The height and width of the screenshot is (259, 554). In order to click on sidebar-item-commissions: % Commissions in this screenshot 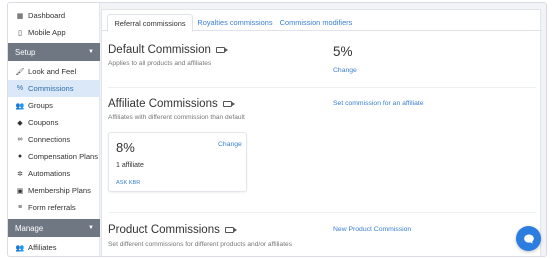, I will do `click(54, 88)`.